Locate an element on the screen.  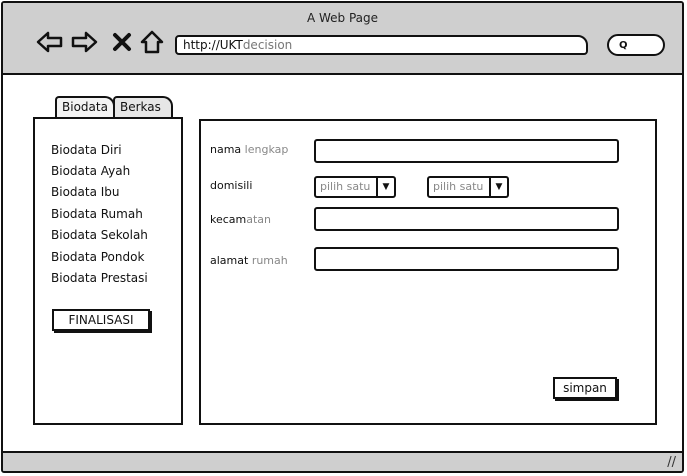
domisili-select-1-value: pilih satu is located at coordinates (345, 186).